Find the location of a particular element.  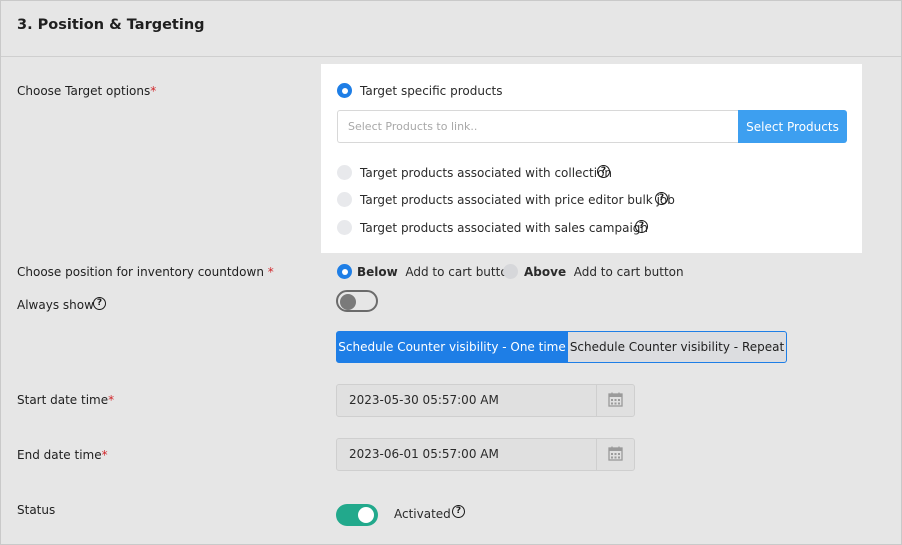

end-date-field: 2023-06-01 05:57:00 AM is located at coordinates (485, 454).